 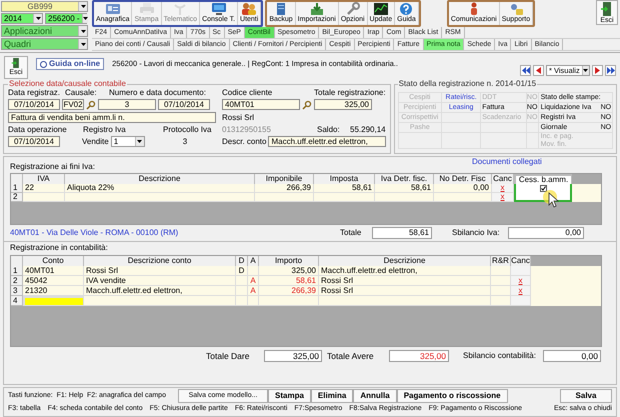 What do you see at coordinates (289, 395) in the screenshot?
I see `action-button: Stampa` at bounding box center [289, 395].